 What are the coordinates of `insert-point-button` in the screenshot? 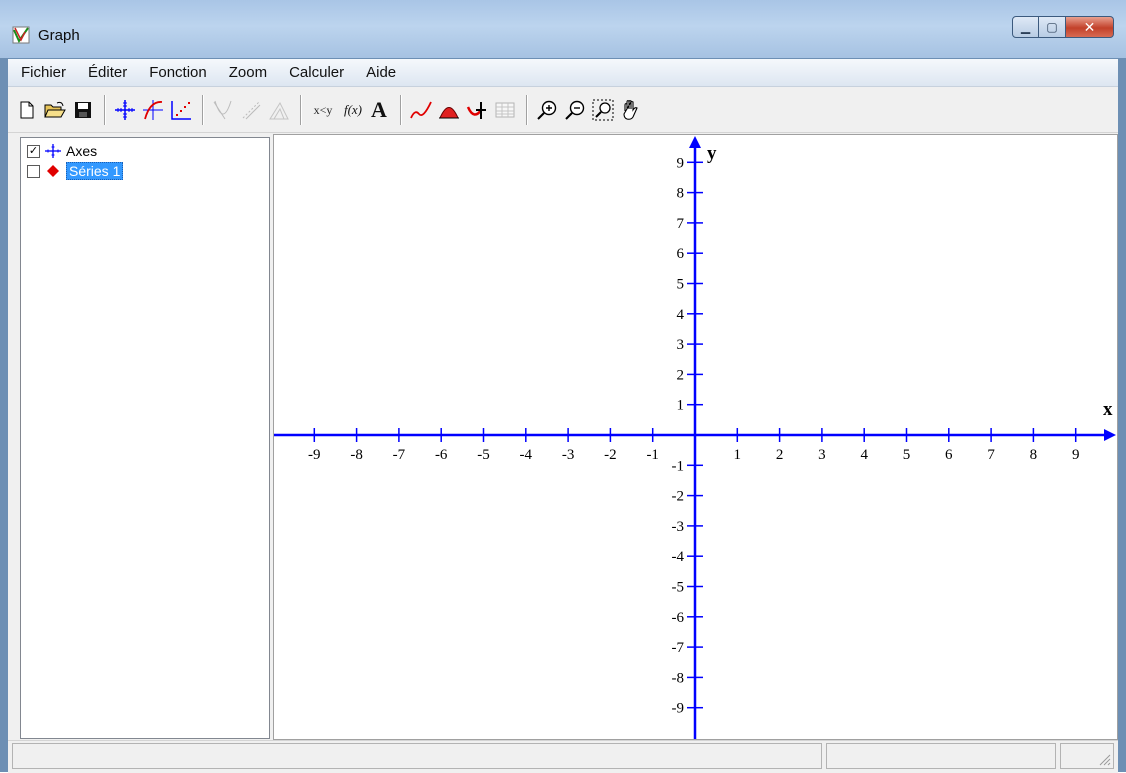 It's located at (477, 110).